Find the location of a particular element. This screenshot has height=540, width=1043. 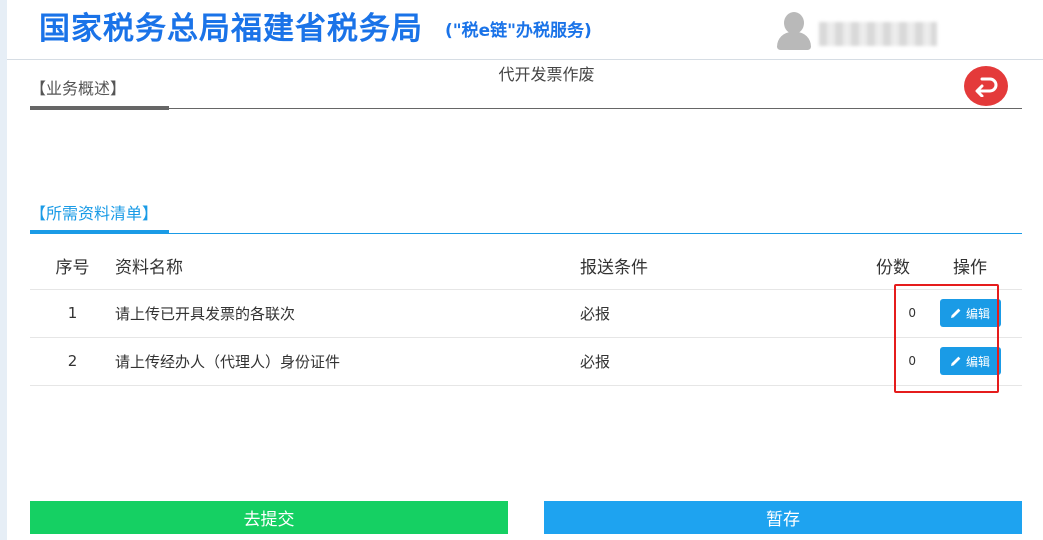

table-row: 2 请上传经办人（代理人）身份证件 必报 0 编辑 is located at coordinates (526, 361).